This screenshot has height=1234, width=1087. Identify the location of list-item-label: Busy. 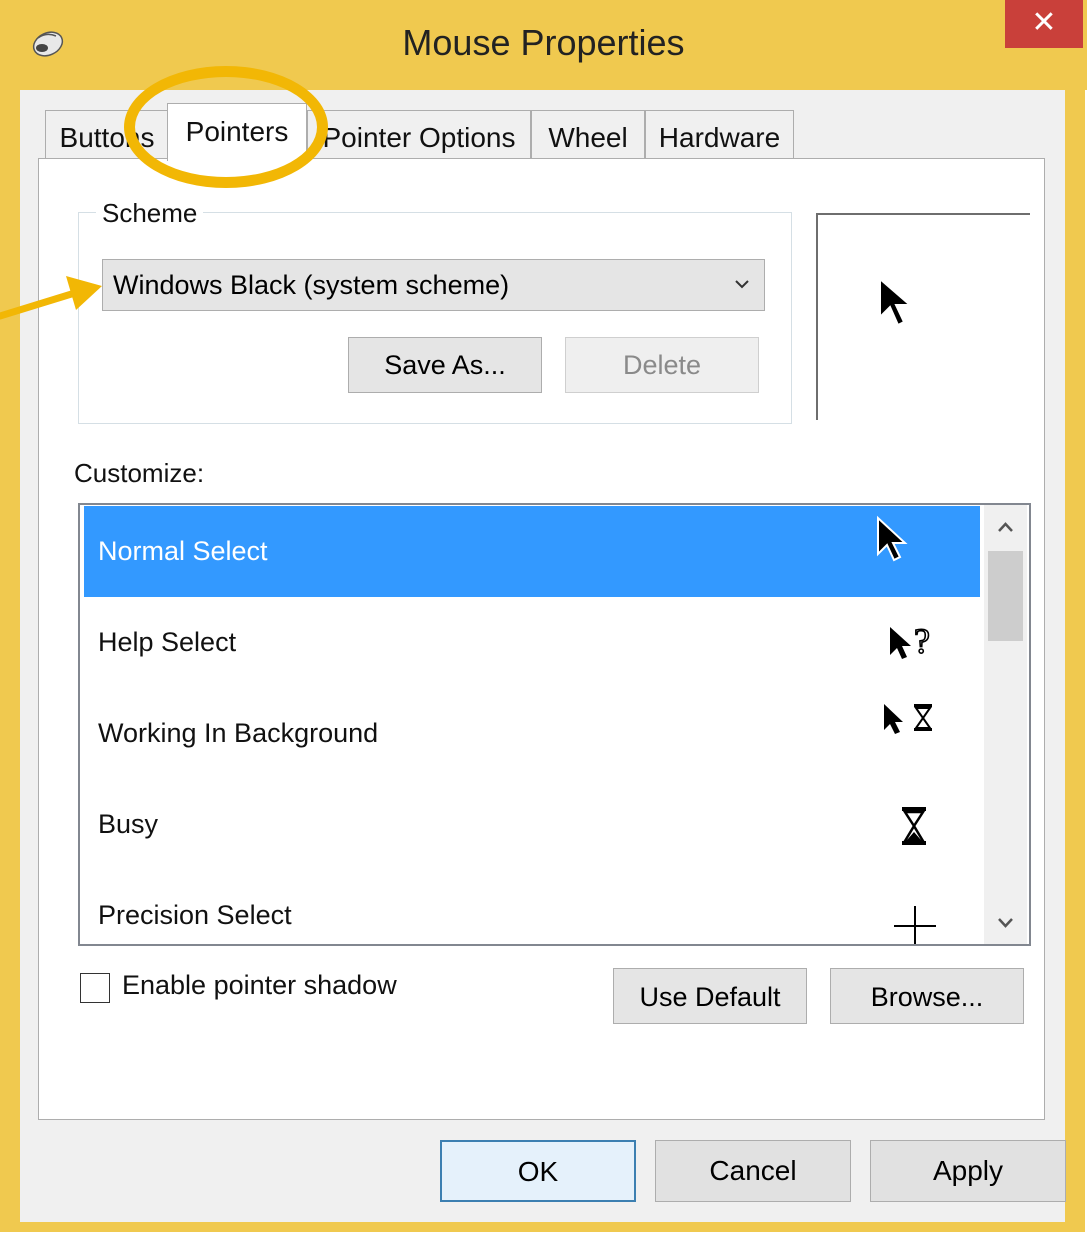
(128, 824).